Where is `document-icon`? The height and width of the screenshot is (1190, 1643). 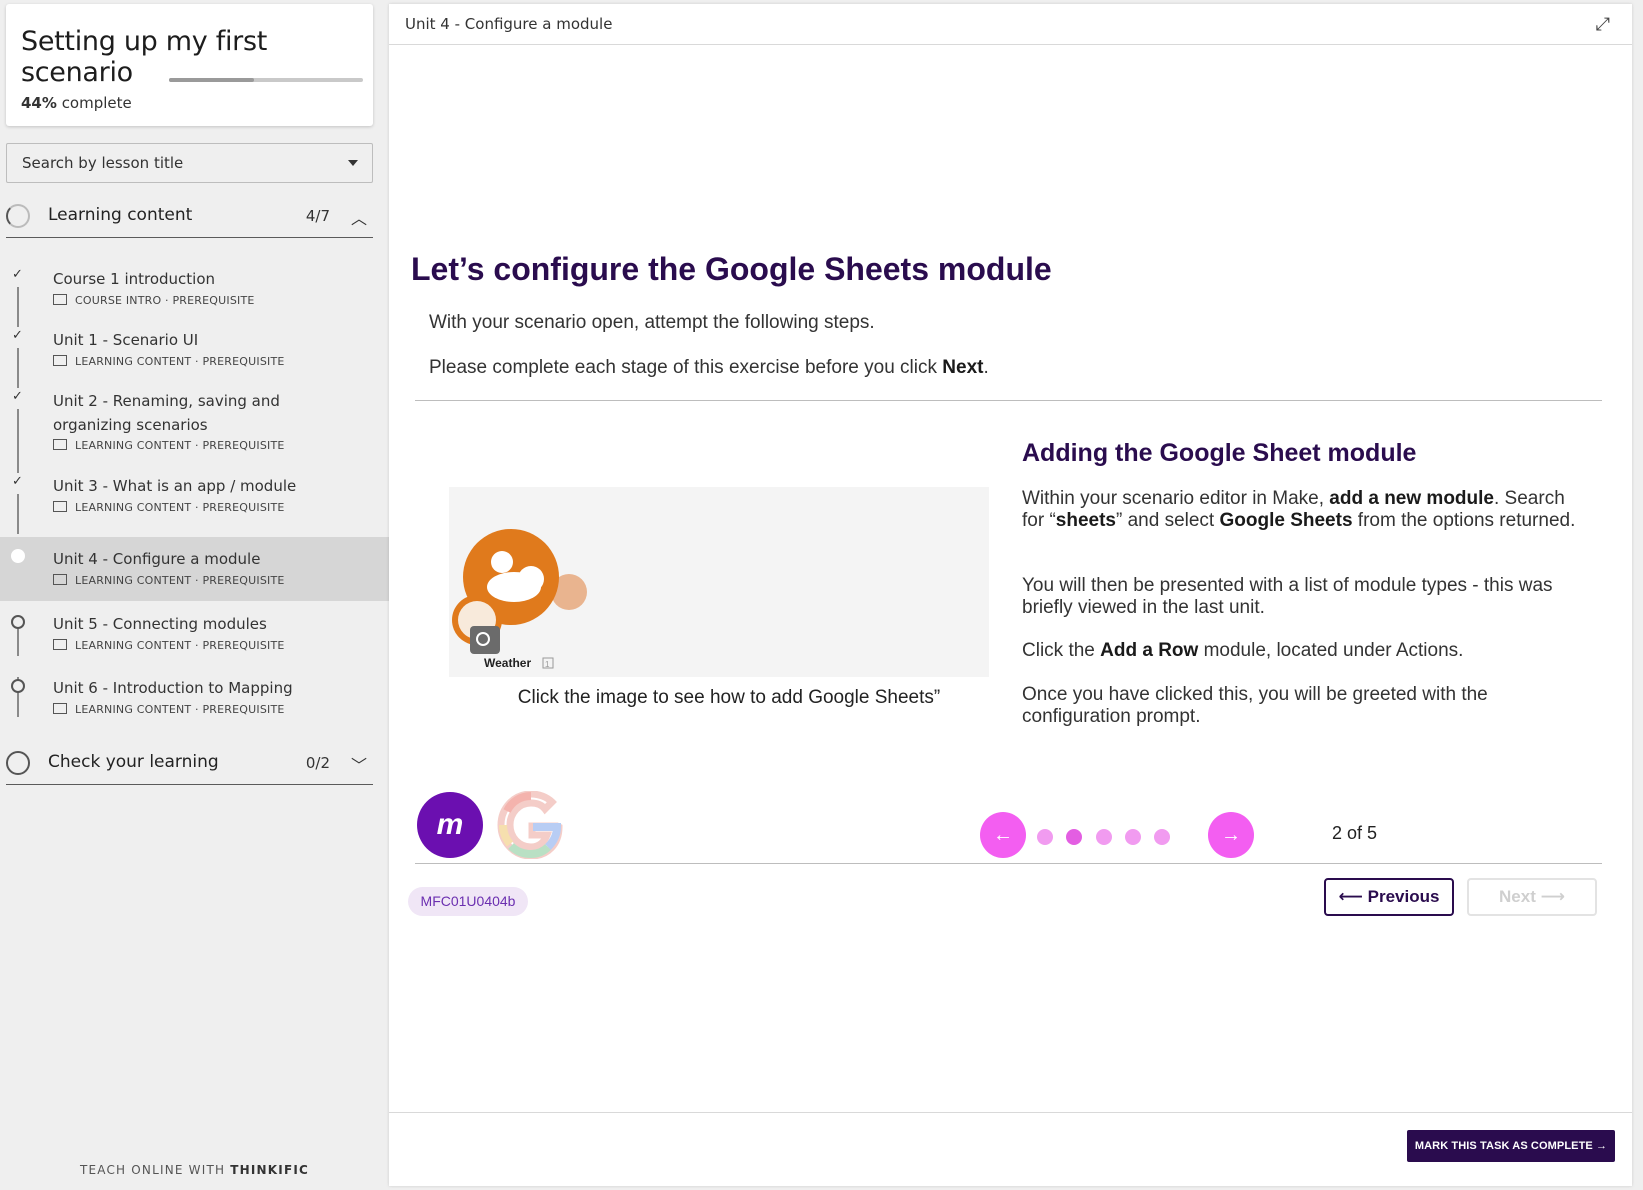
document-icon is located at coordinates (60, 299).